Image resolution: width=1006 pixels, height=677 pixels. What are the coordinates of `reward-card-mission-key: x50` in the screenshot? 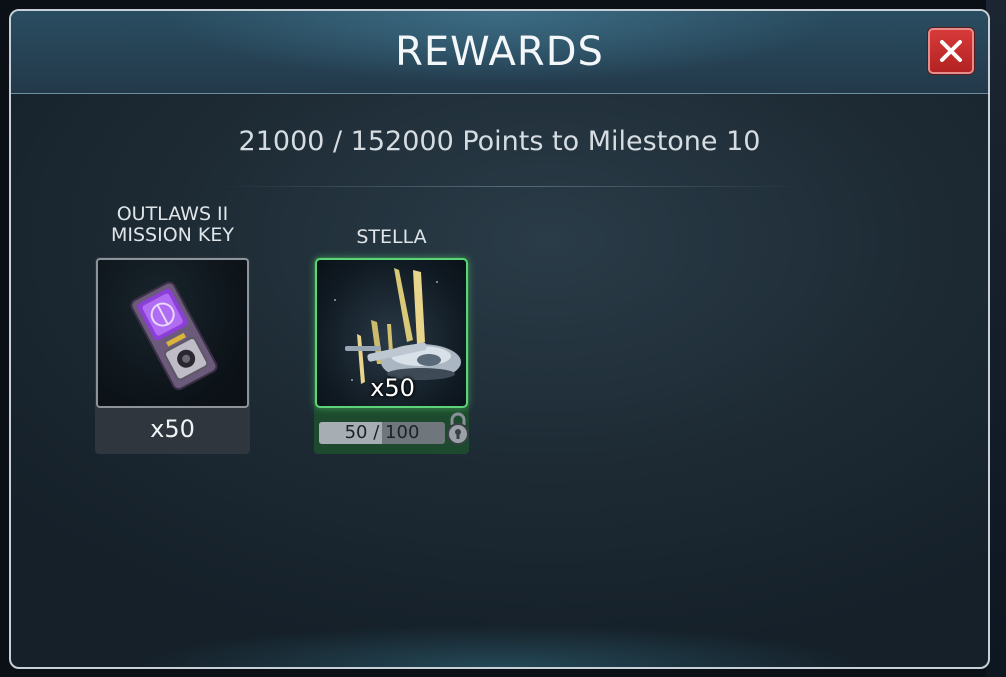 It's located at (172, 355).